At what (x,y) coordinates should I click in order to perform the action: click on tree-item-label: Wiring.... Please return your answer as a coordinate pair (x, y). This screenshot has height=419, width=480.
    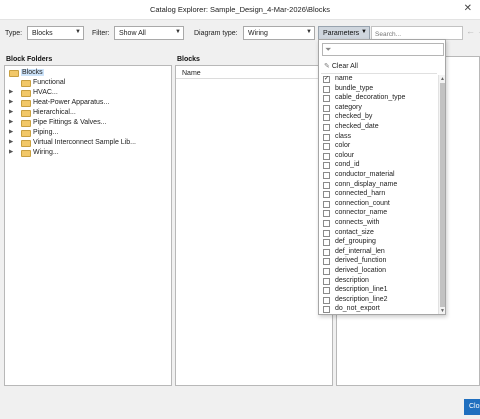
    Looking at the image, I should click on (46, 152).